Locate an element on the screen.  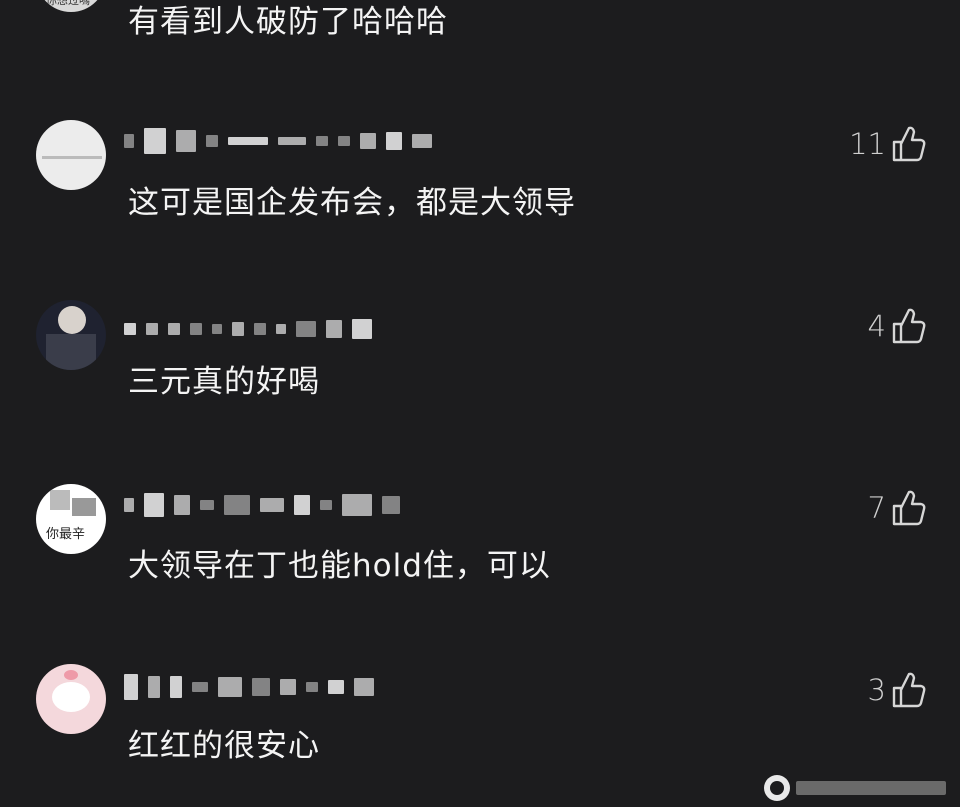
comment-text: 这可是国企发布会，都是大领导 is located at coordinates (352, 203).